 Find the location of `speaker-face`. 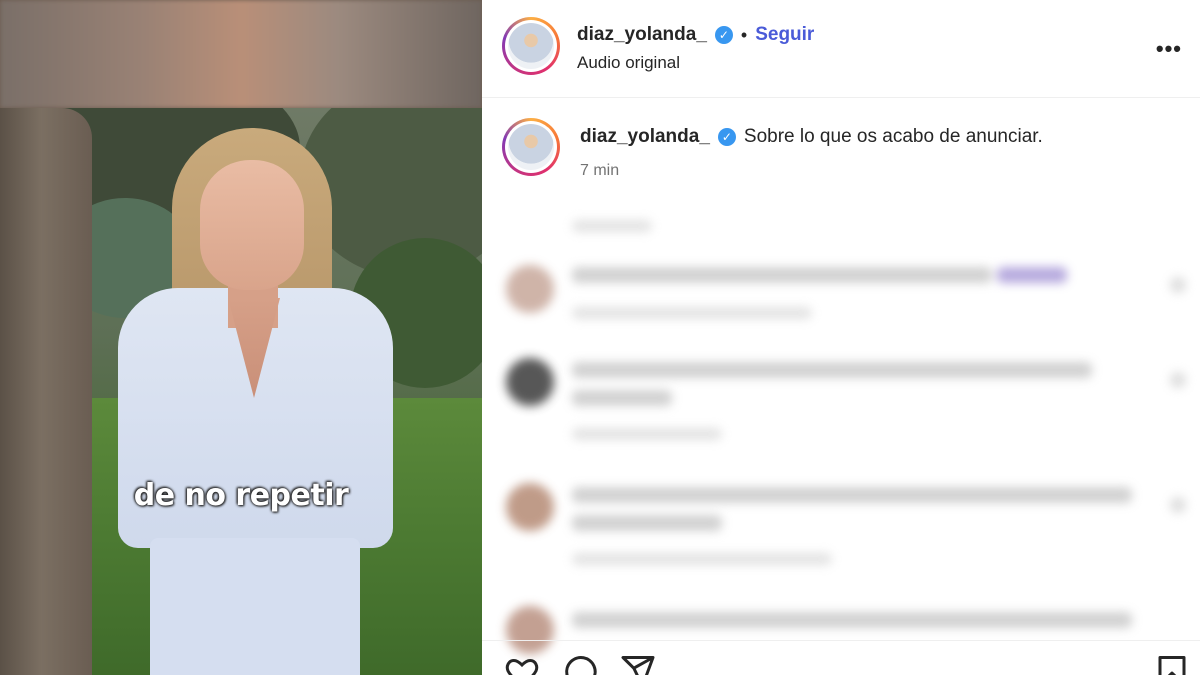

speaker-face is located at coordinates (252, 225).